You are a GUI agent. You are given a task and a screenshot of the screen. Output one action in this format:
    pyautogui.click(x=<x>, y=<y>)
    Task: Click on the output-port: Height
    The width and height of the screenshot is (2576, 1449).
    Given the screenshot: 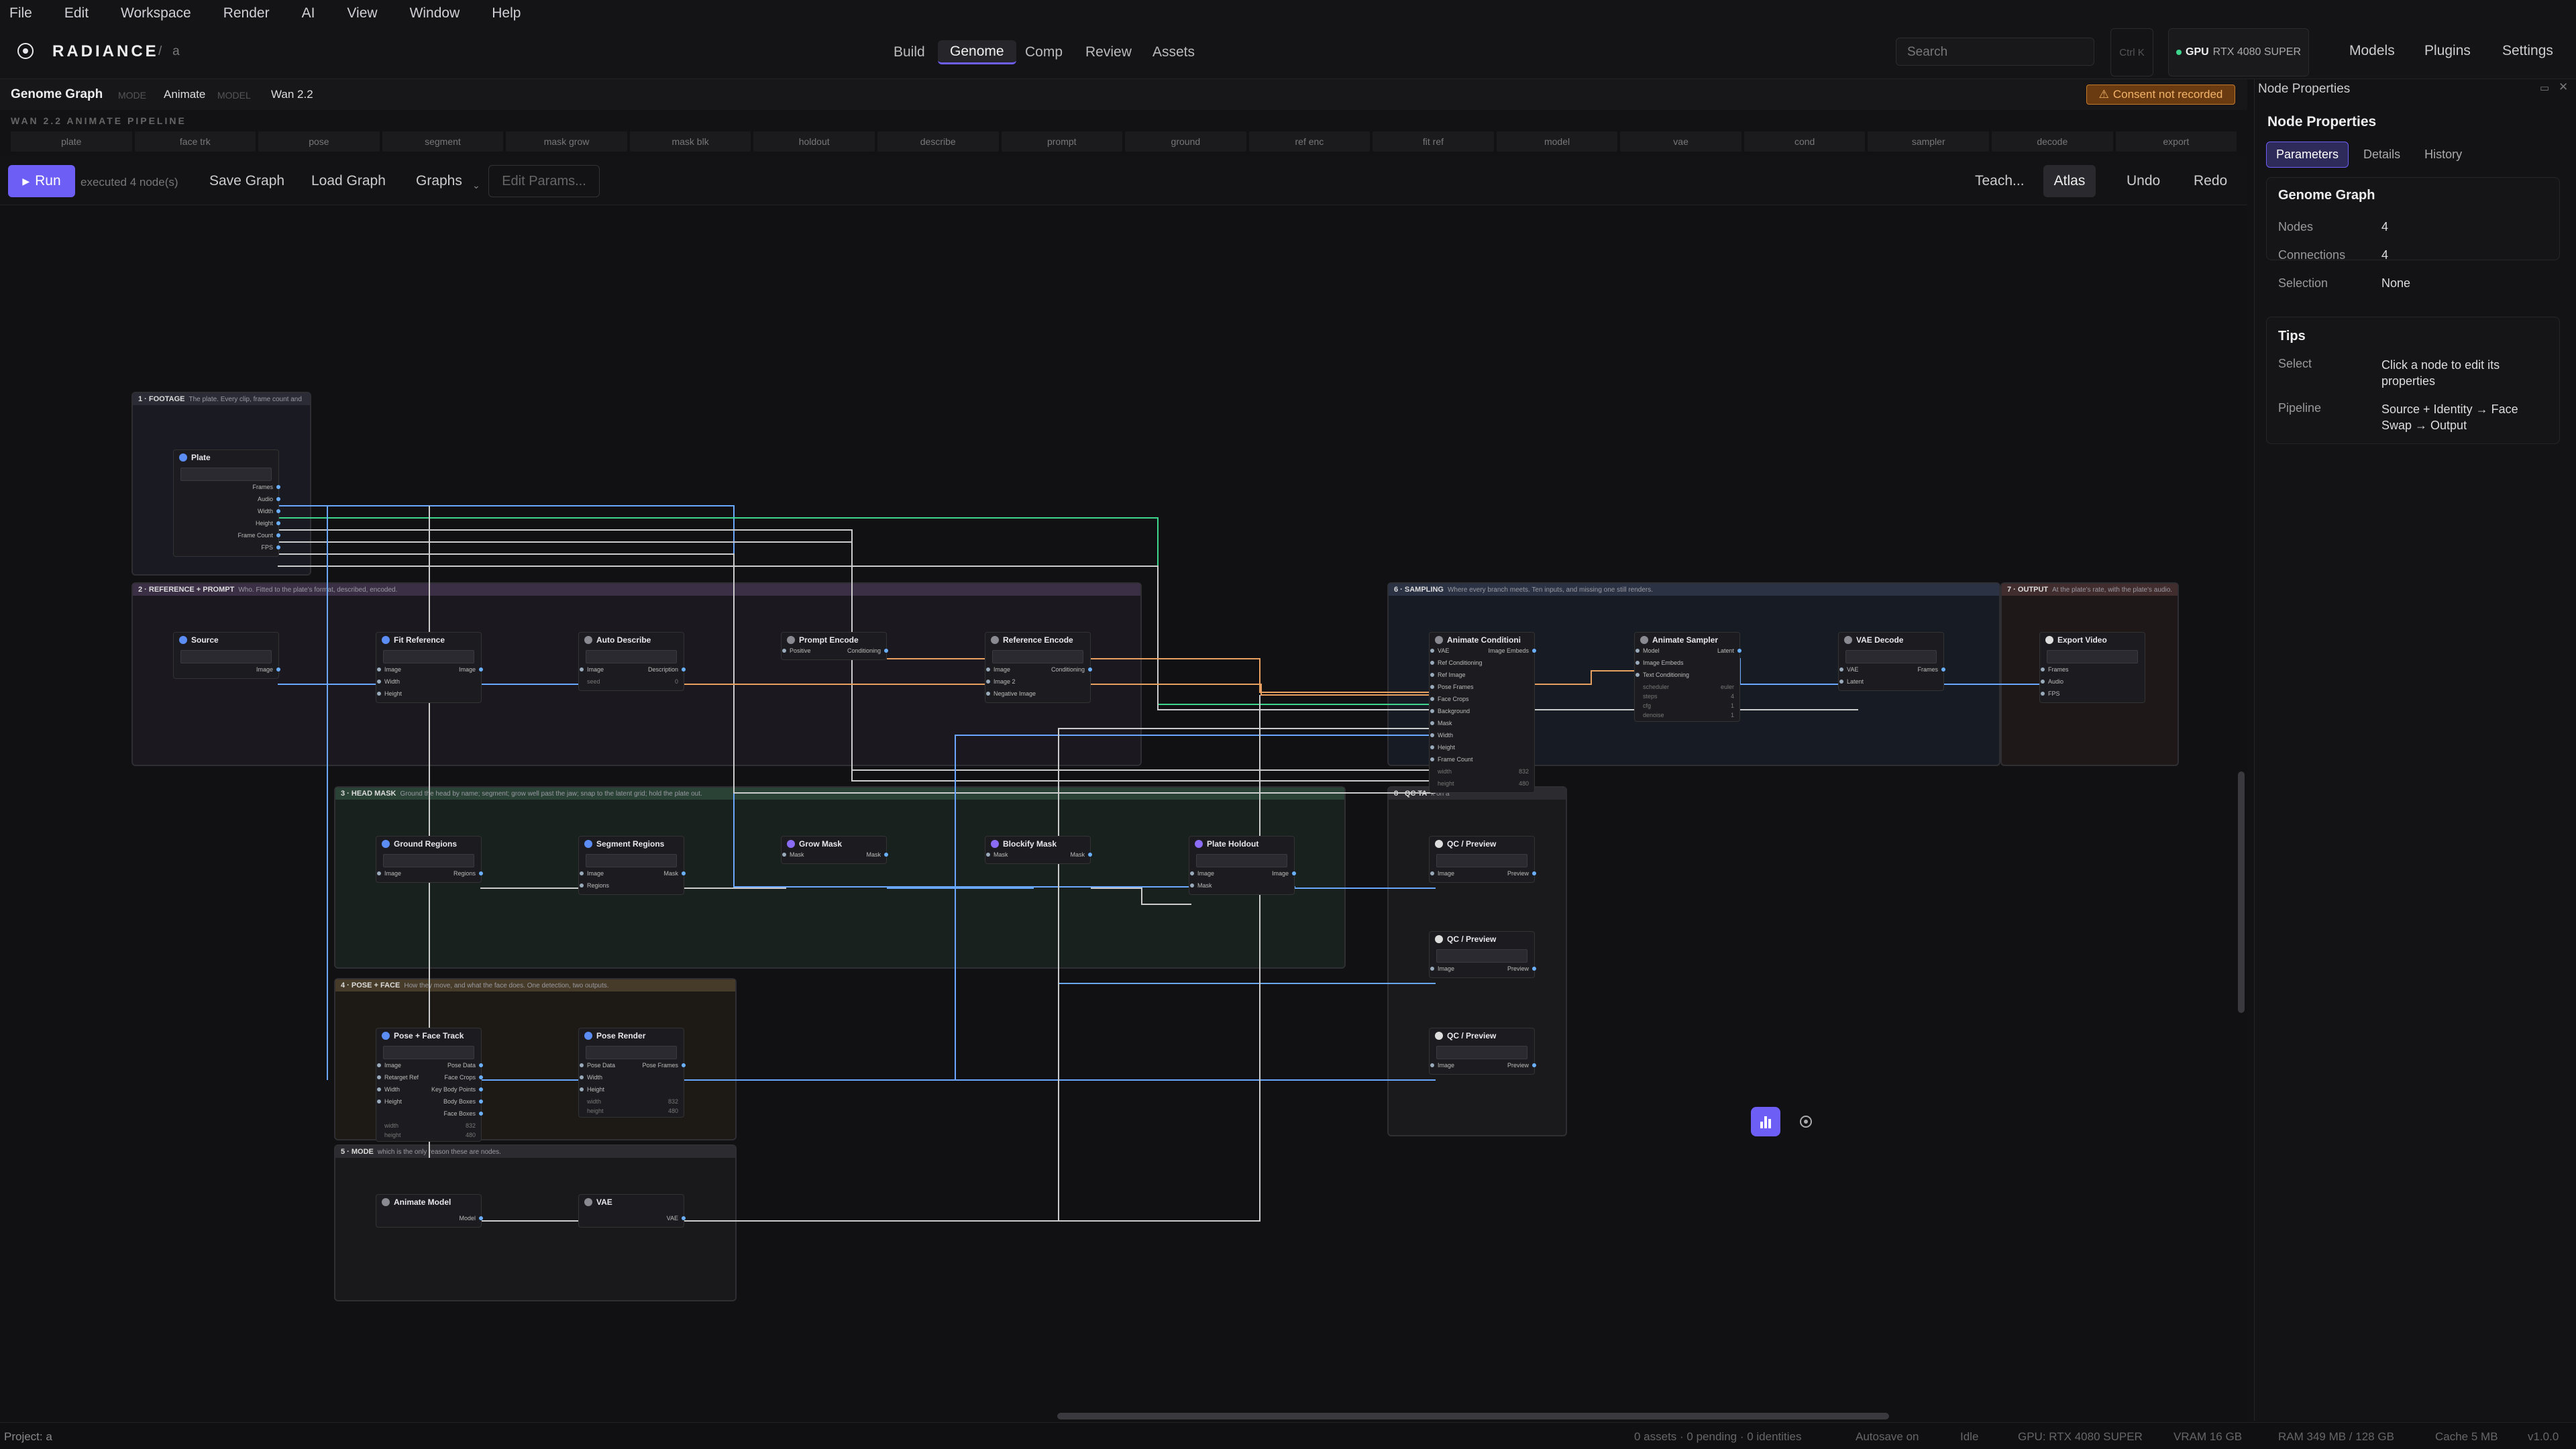 What is the action you would take?
    pyautogui.click(x=268, y=526)
    